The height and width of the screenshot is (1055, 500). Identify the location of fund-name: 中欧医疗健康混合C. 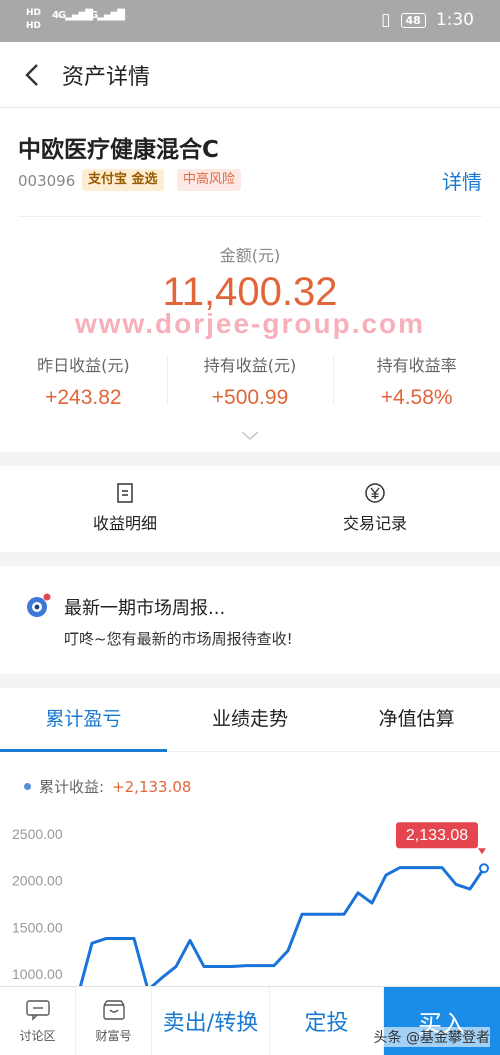
(118, 150).